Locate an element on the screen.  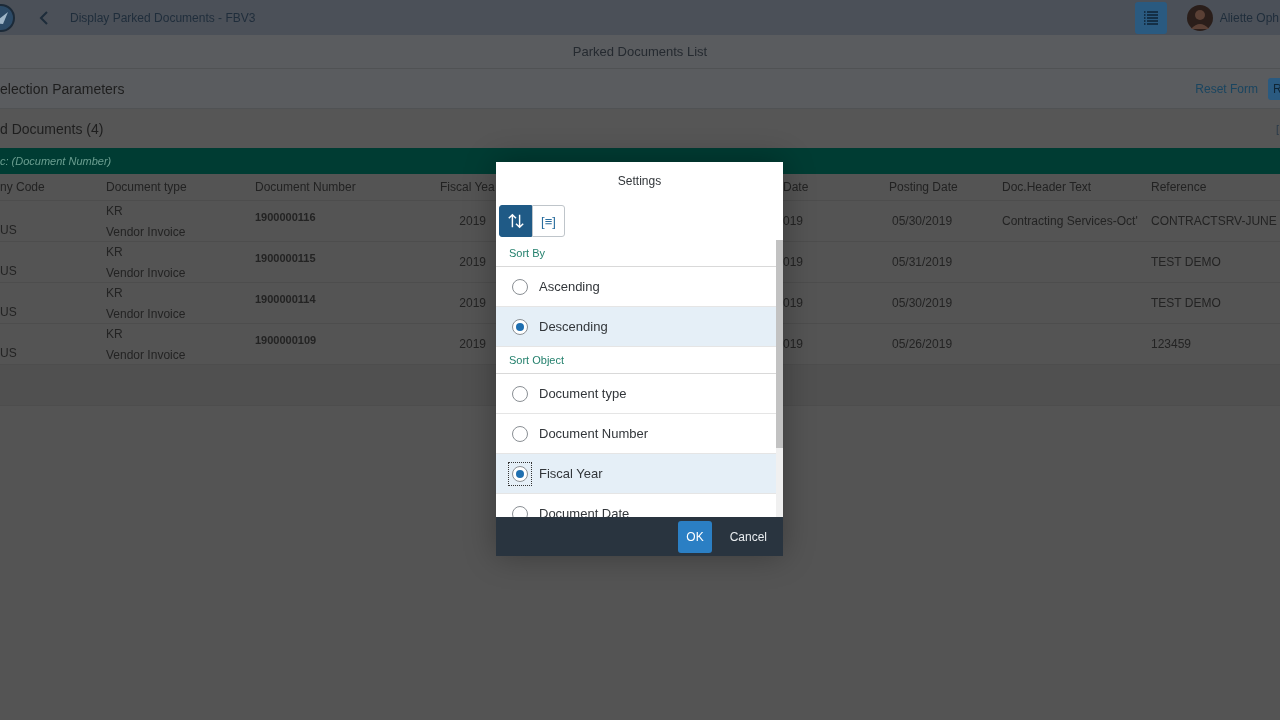
radio-option: Descending is located at coordinates (636, 327).